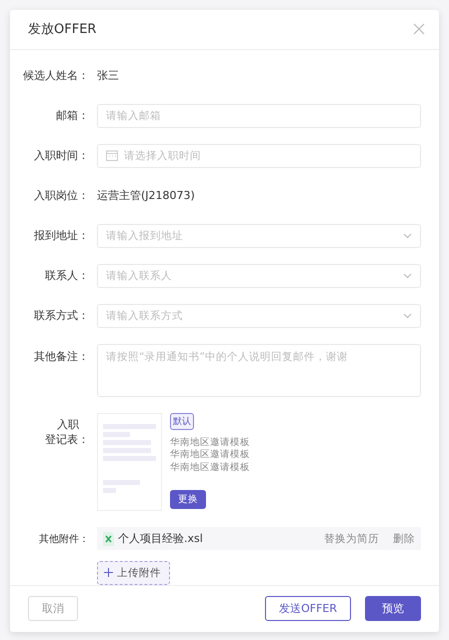 The image size is (449, 640). Describe the element at coordinates (259, 276) in the screenshot. I see `select-field: 请输入联系人` at that location.